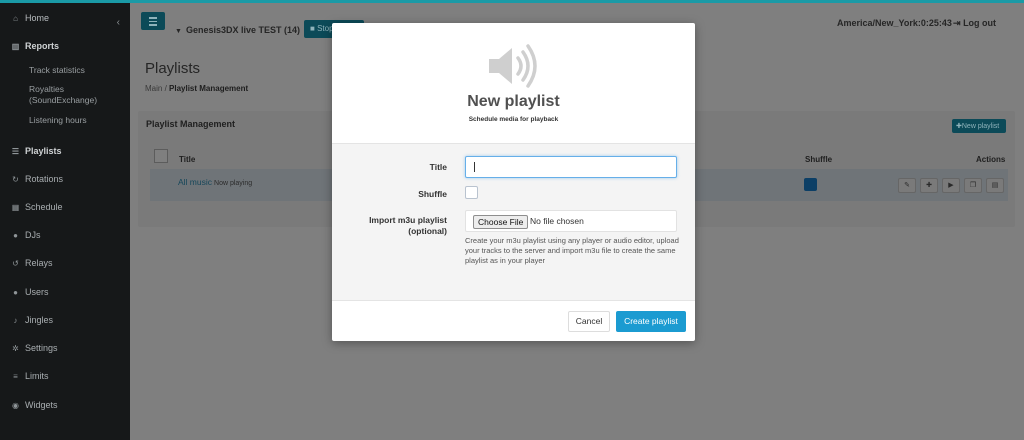  I want to click on copy-icon: ❐, so click(973, 185).